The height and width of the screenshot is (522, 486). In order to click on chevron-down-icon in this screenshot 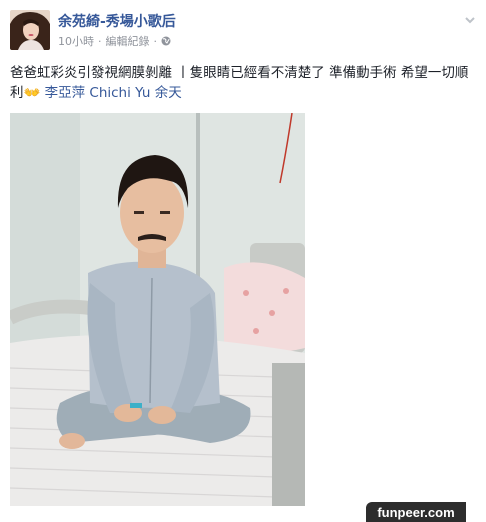, I will do `click(470, 20)`.